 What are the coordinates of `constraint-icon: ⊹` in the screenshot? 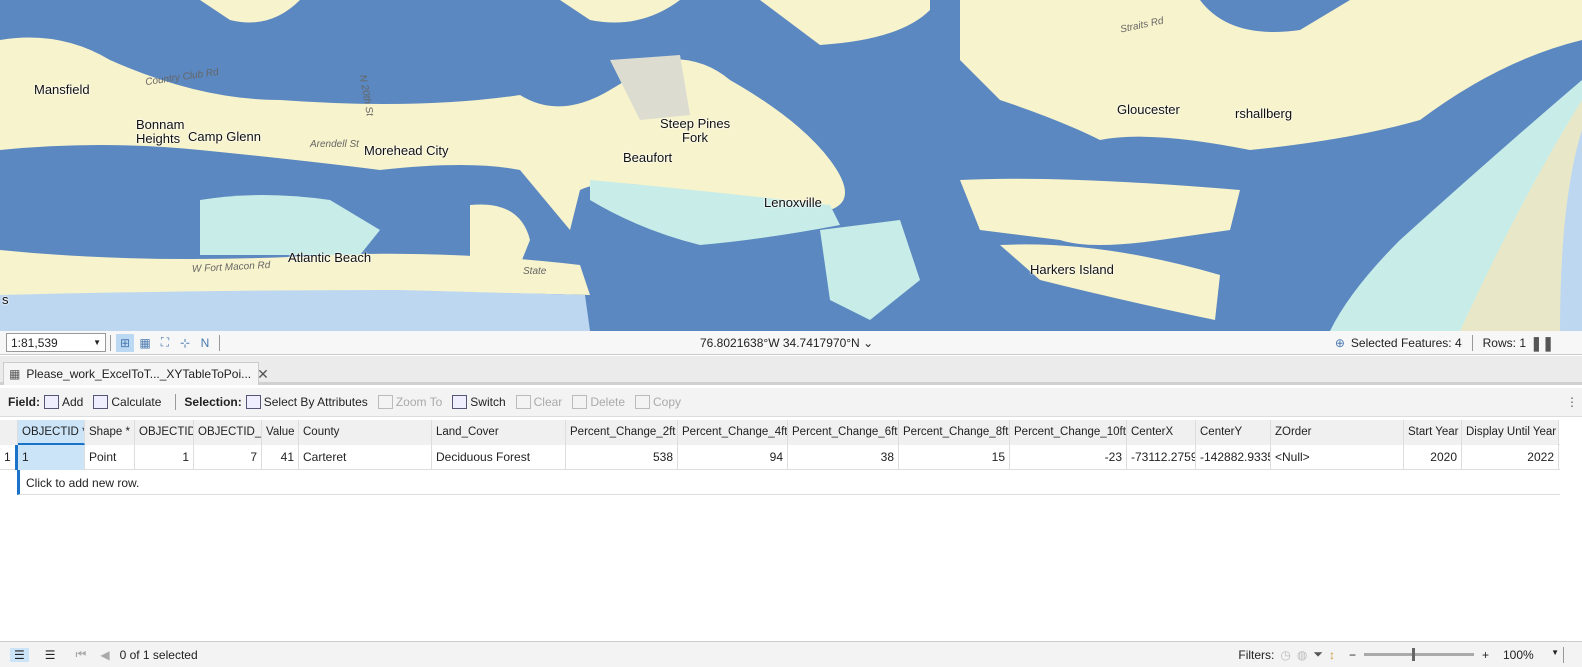 It's located at (185, 343).